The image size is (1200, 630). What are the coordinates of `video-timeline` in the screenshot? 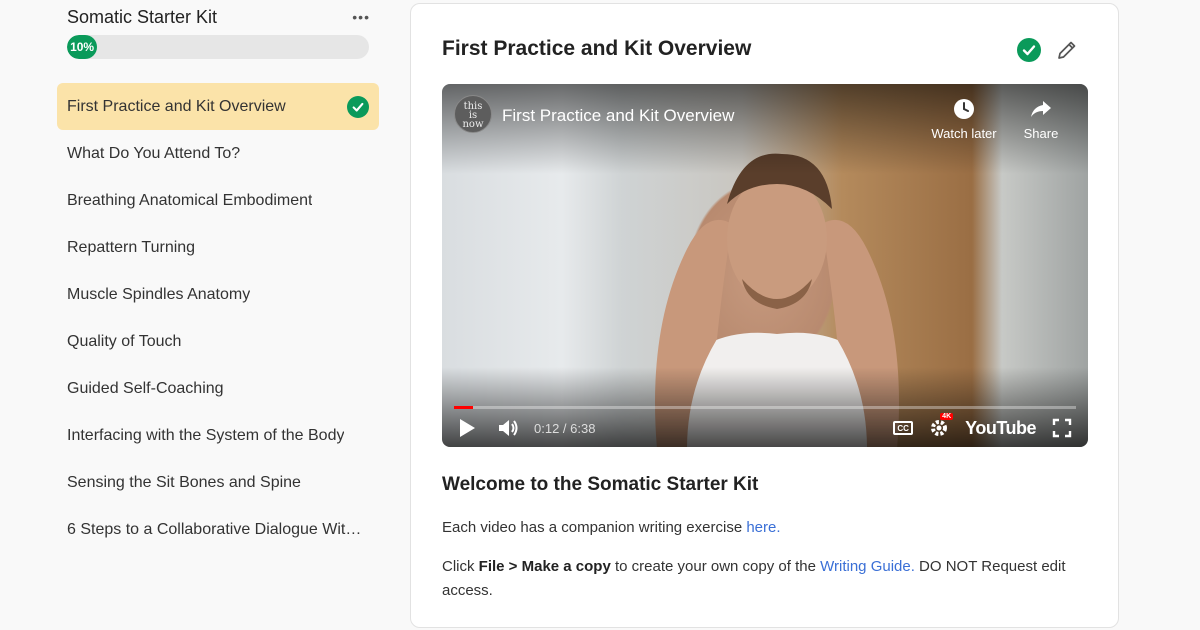 It's located at (765, 407).